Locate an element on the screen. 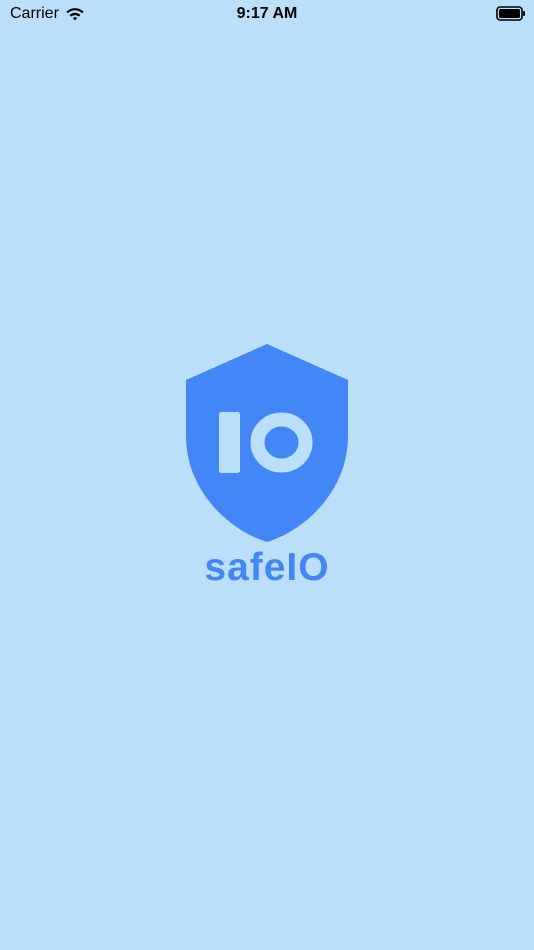 The width and height of the screenshot is (534, 950). shield-icon: IO is located at coordinates (267, 443).